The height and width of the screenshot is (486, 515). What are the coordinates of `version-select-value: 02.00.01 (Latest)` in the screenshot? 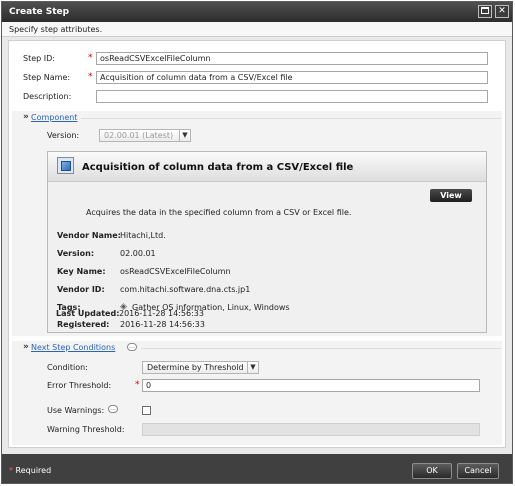 It's located at (139, 135).